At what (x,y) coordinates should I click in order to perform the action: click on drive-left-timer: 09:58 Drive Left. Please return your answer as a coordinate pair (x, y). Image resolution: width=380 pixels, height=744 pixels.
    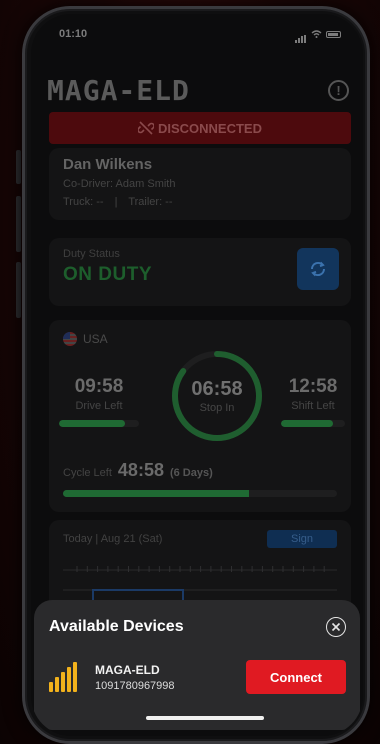
    Looking at the image, I should click on (99, 401).